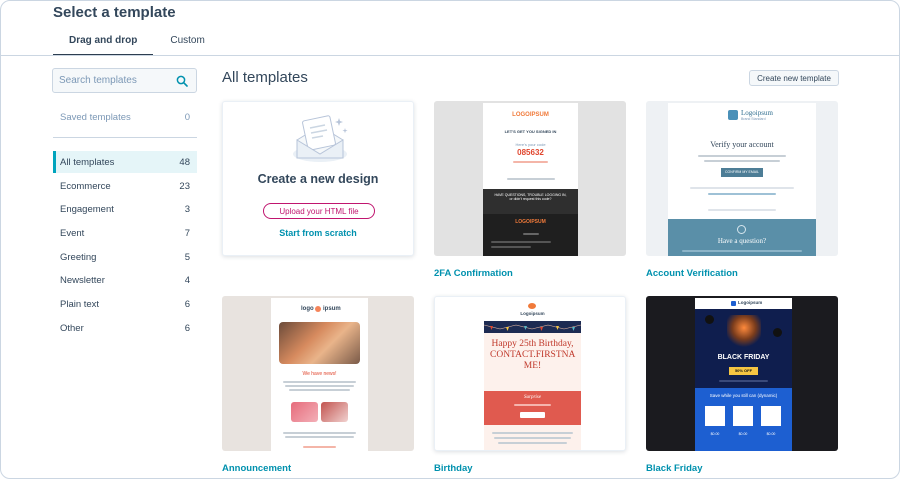 The image size is (900, 479). Describe the element at coordinates (530, 144) in the screenshot. I see `preview-code-label: Here's your code` at that location.